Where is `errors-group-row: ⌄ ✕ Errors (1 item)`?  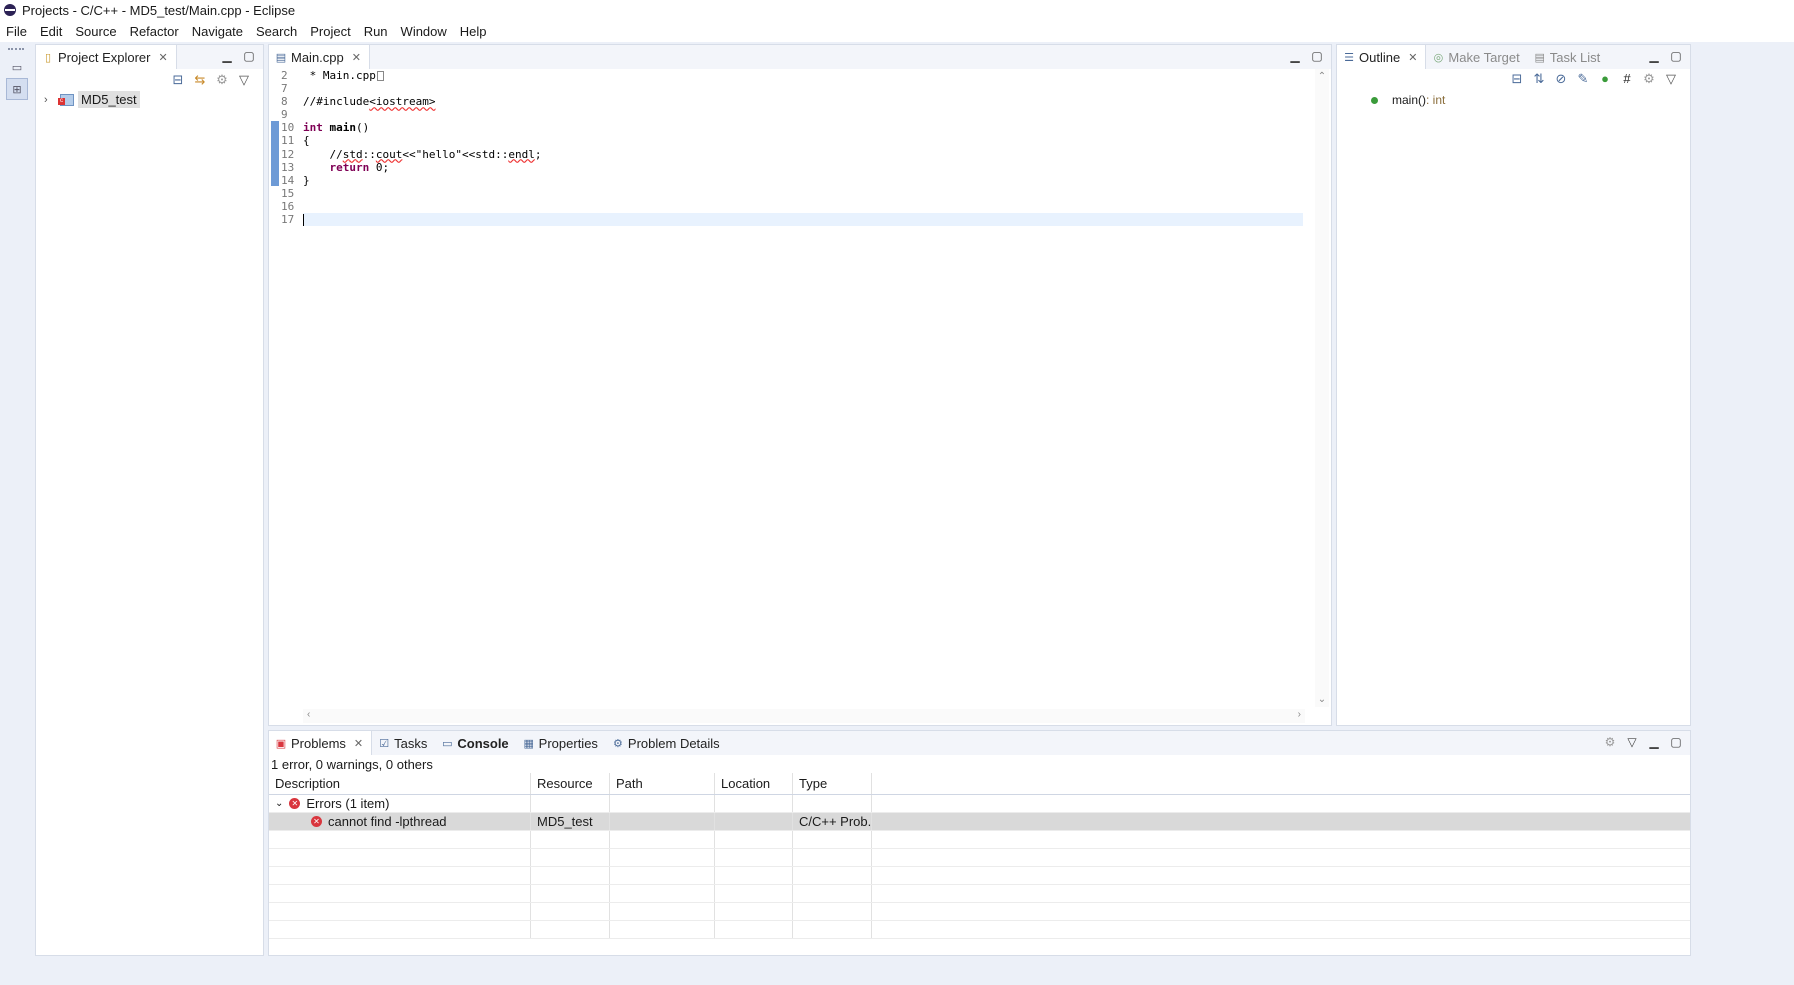 errors-group-row: ⌄ ✕ Errors (1 item) is located at coordinates (979, 804).